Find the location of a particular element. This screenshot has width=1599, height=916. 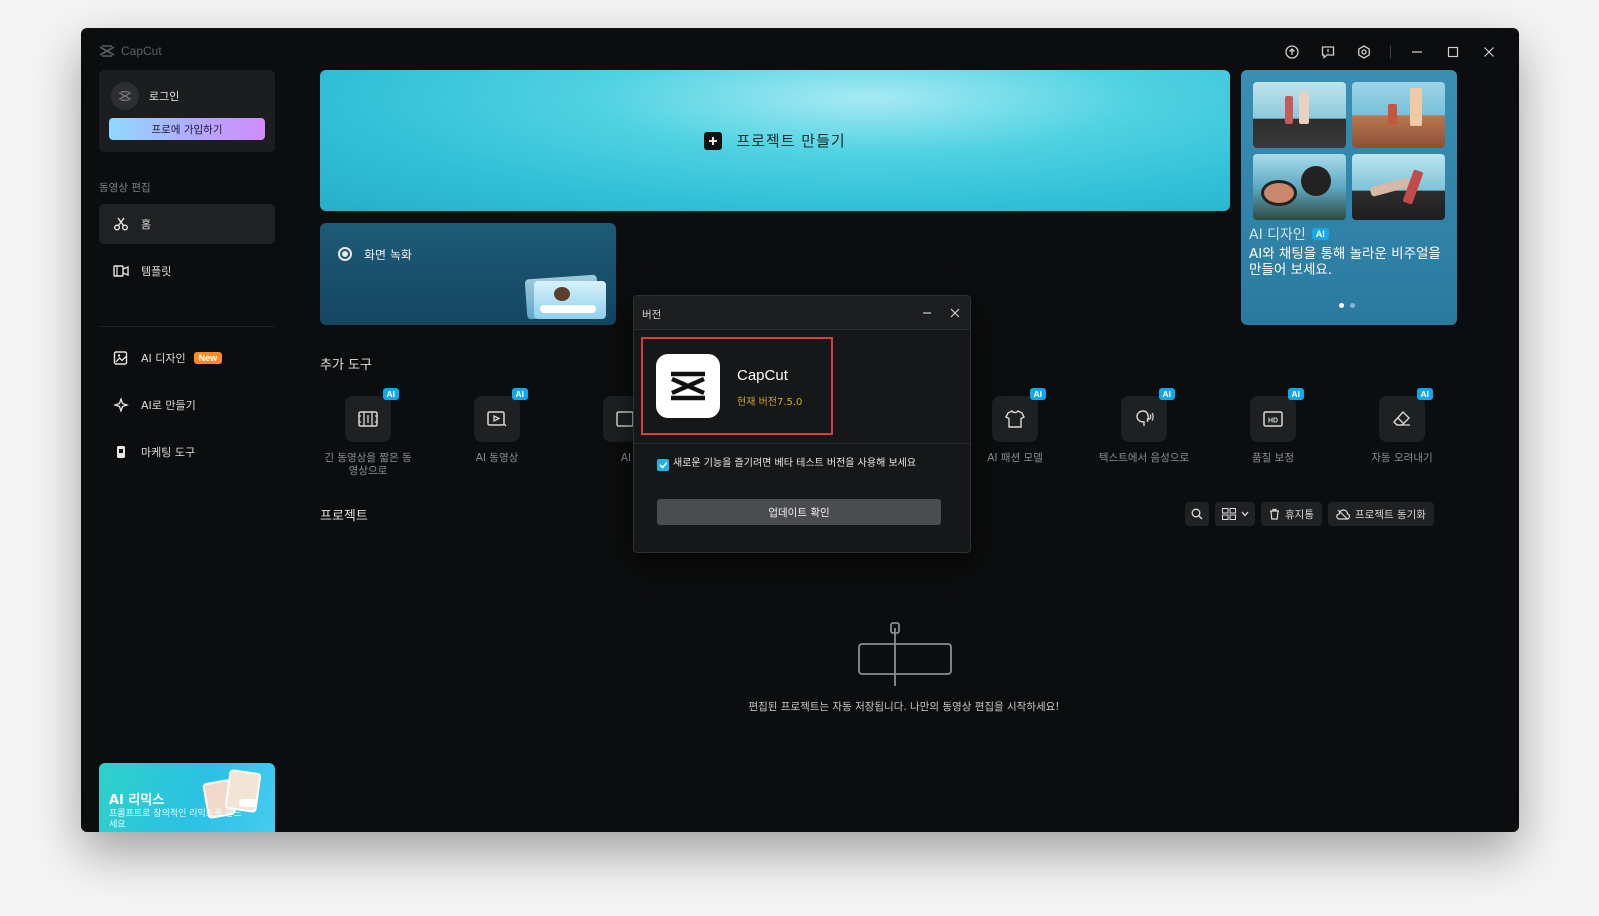

search-icon is located at coordinates (1197, 514).